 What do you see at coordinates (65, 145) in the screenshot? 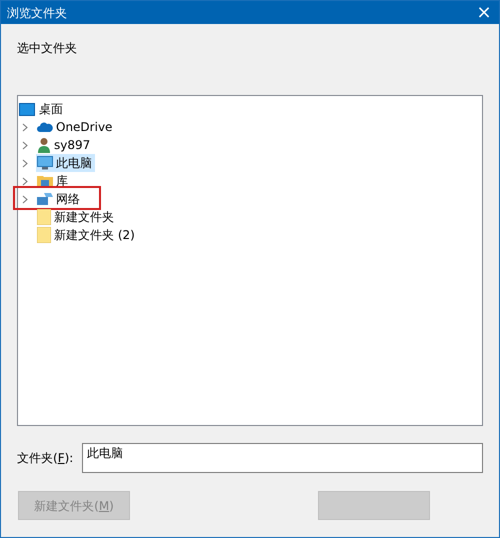
I see `tree-item: sy897` at bounding box center [65, 145].